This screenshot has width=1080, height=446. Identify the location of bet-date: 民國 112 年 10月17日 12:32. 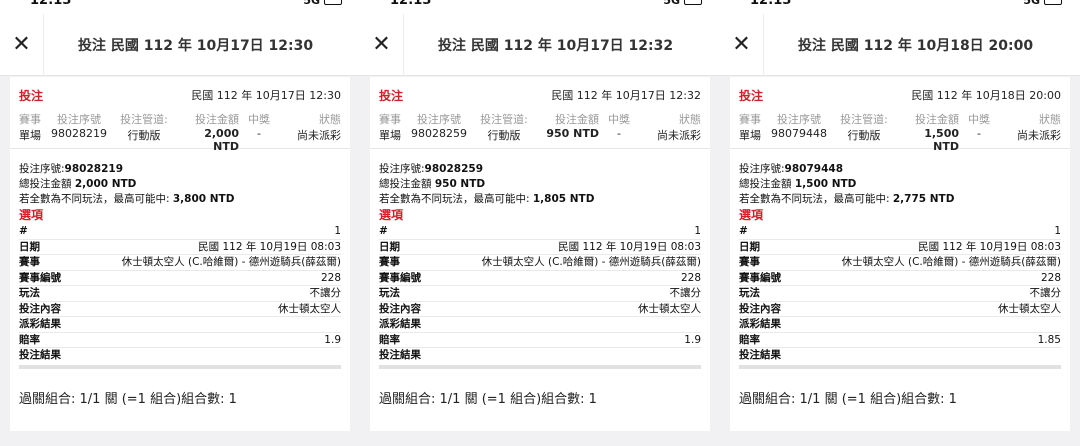
(626, 95).